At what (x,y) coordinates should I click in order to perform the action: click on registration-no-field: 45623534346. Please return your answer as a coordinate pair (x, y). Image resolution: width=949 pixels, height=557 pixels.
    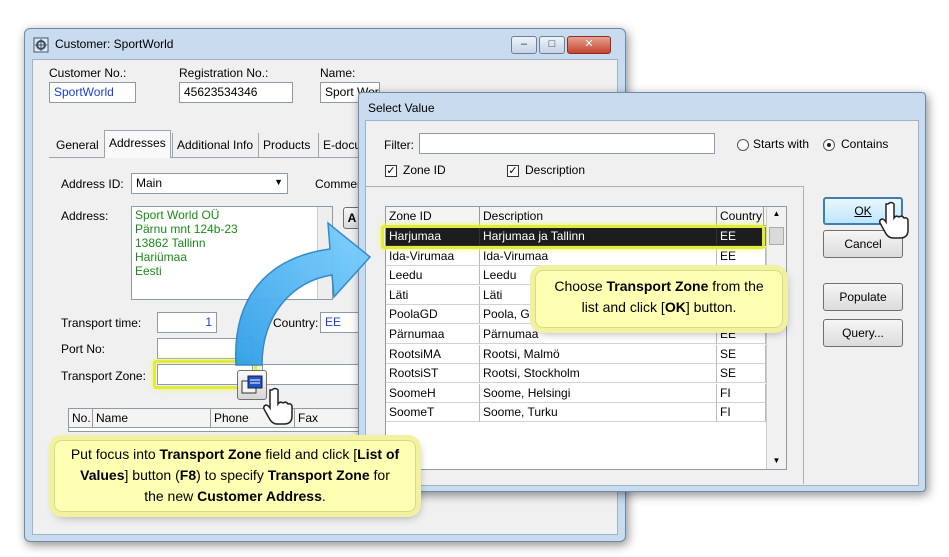
    Looking at the image, I should click on (236, 92).